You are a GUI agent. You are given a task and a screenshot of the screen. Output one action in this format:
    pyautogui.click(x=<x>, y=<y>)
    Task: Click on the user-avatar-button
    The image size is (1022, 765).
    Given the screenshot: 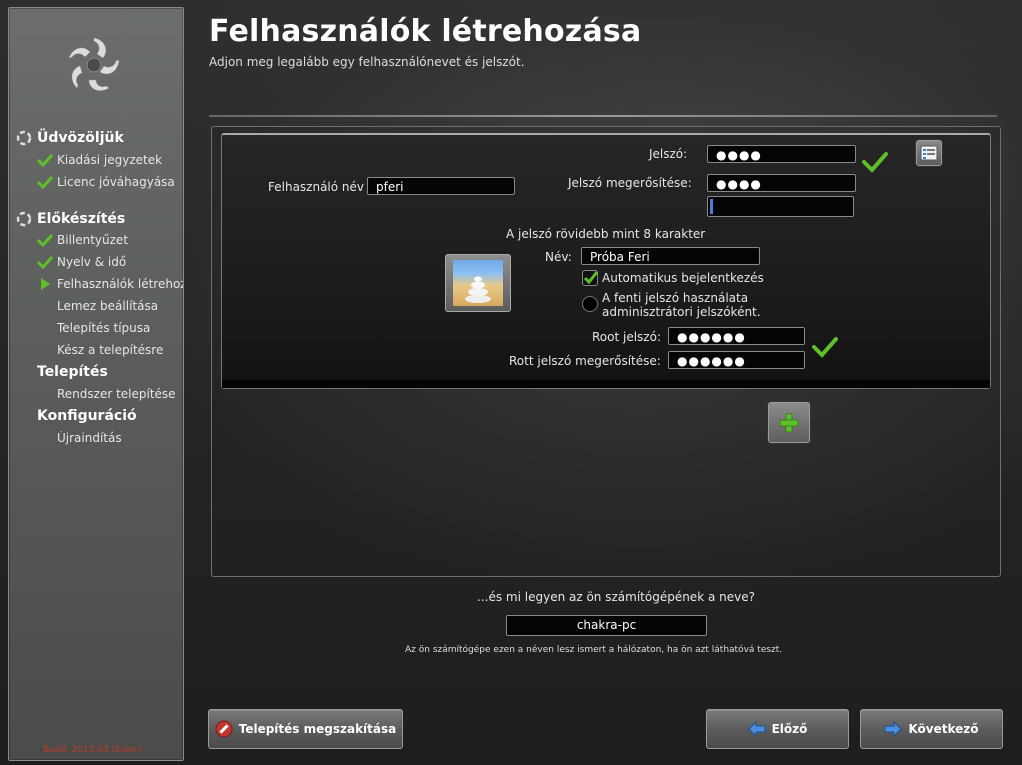 What is the action you would take?
    pyautogui.click(x=478, y=283)
    